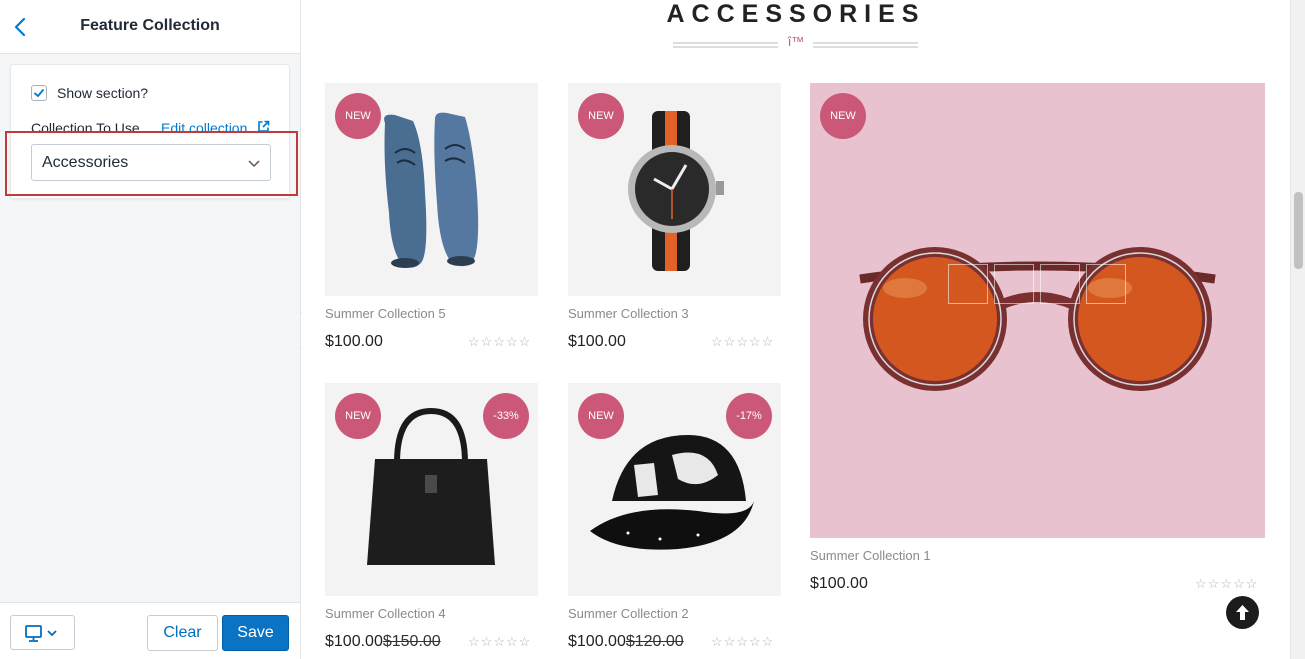 The height and width of the screenshot is (659, 1305). I want to click on product-old-price: $120.00, so click(654, 641).